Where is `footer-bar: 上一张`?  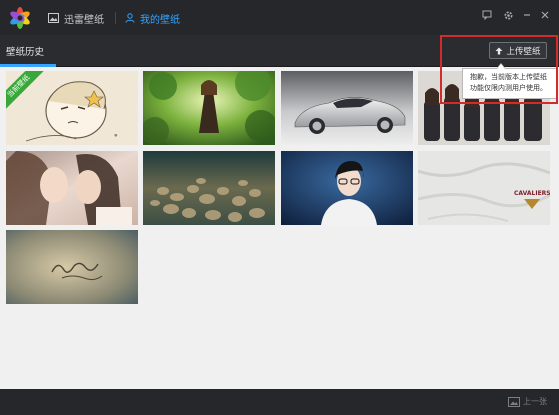
footer-bar: 上一张 is located at coordinates (279, 402).